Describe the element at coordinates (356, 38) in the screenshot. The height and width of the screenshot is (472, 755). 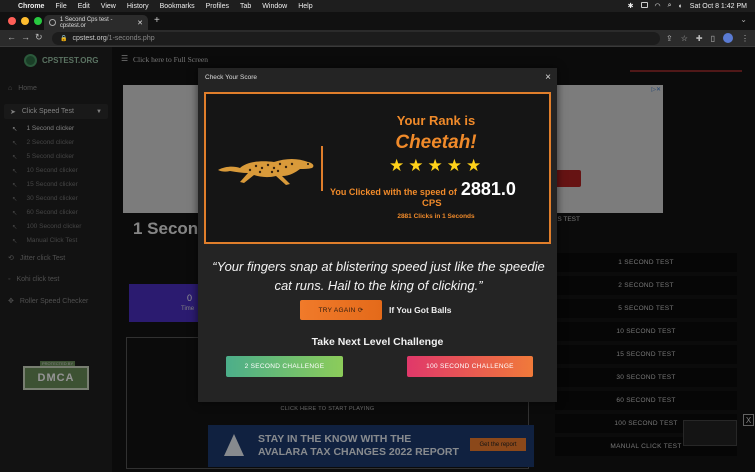
I see `url-bar: 🔒 cpstest.org/1-seconds.php` at that location.